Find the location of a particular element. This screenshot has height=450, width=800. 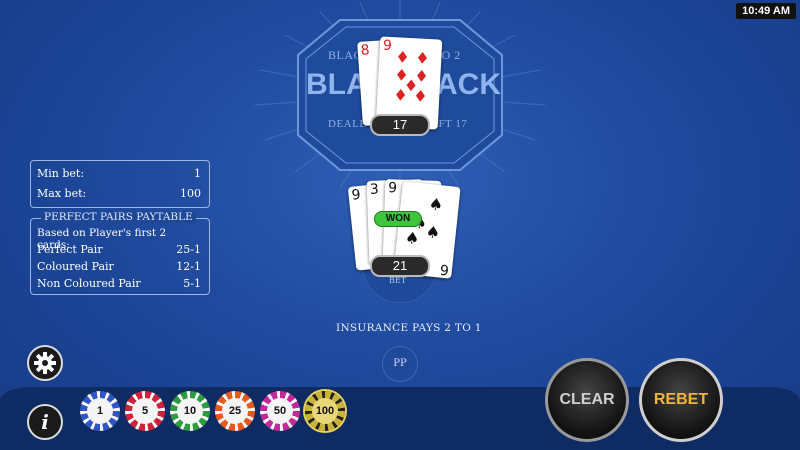

gear-icon is located at coordinates (45, 363).